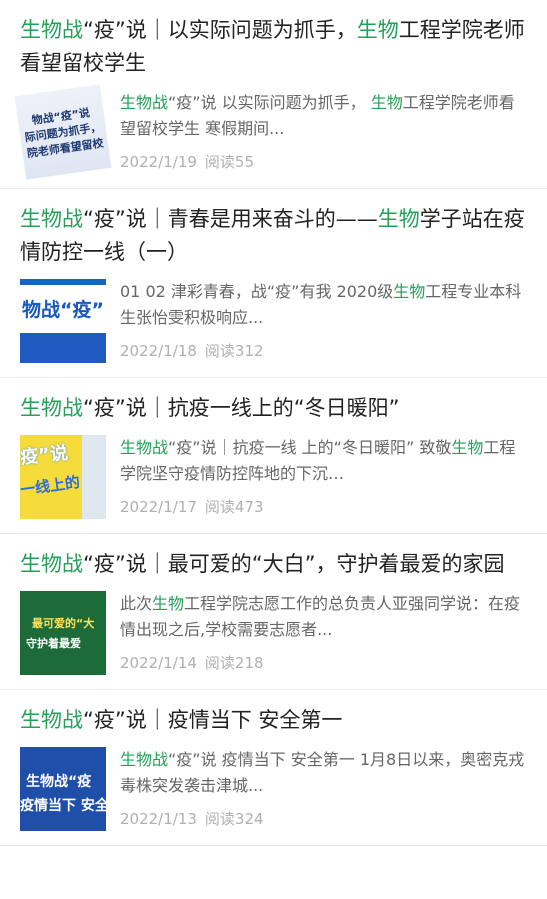 The image size is (547, 899). What do you see at coordinates (44, 455) in the screenshot?
I see `thumb-text: 疫”说` at bounding box center [44, 455].